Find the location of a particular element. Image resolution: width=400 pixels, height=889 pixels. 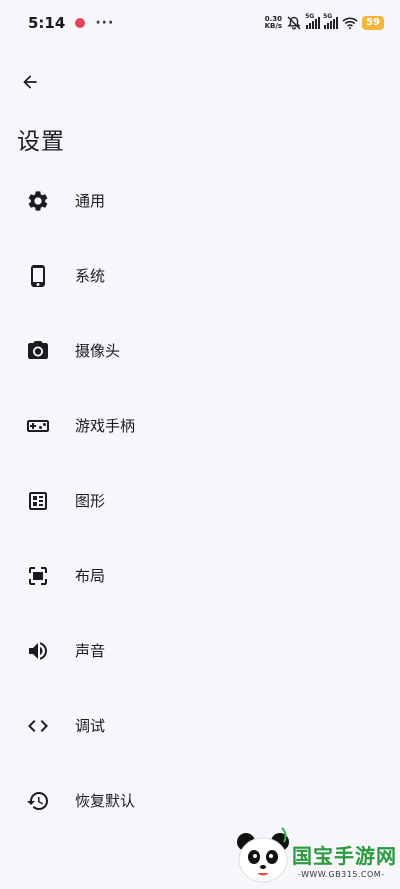

settings-item-label: 调试 is located at coordinates (90, 726).